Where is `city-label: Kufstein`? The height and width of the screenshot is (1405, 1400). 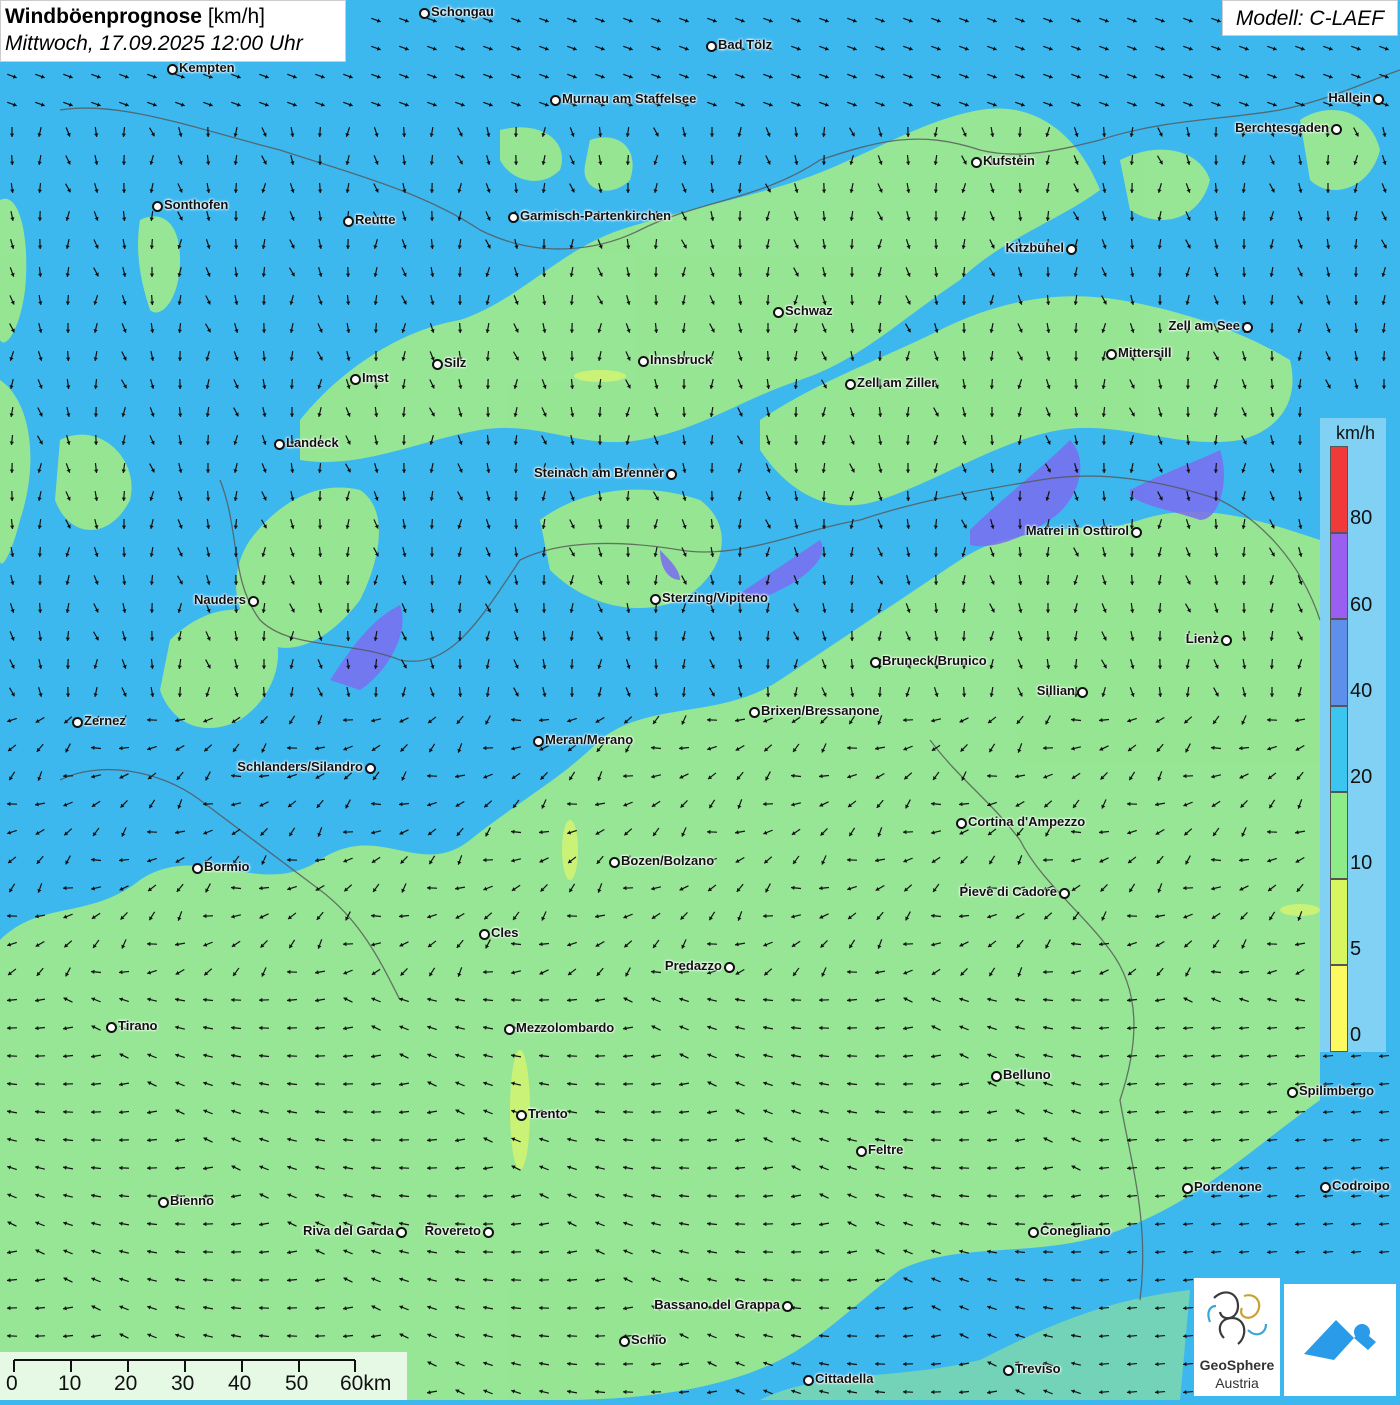
city-label: Kufstein is located at coordinates (1009, 160).